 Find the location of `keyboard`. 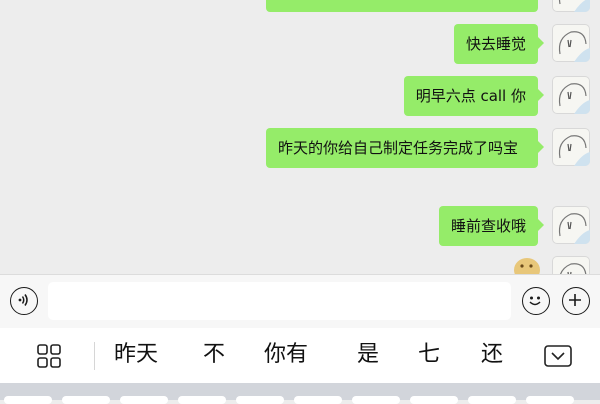

keyboard is located at coordinates (300, 393).